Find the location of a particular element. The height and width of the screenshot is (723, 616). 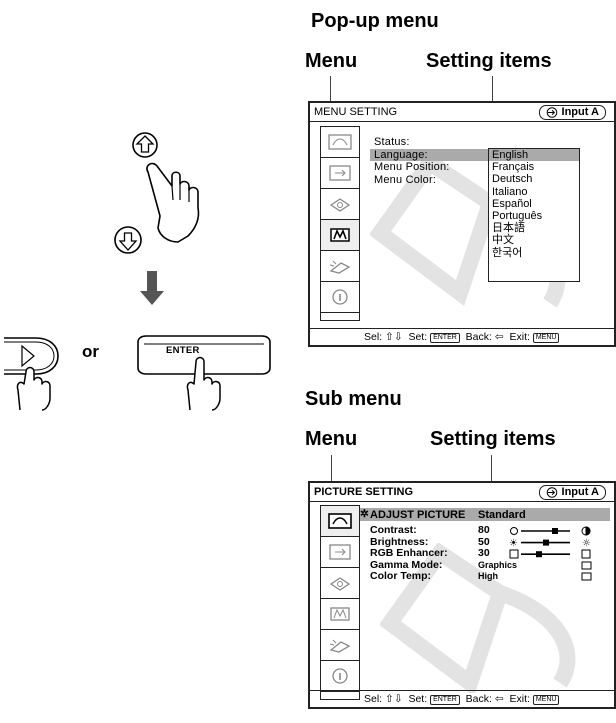

language-option-japanese: 日本語 is located at coordinates (534, 228).